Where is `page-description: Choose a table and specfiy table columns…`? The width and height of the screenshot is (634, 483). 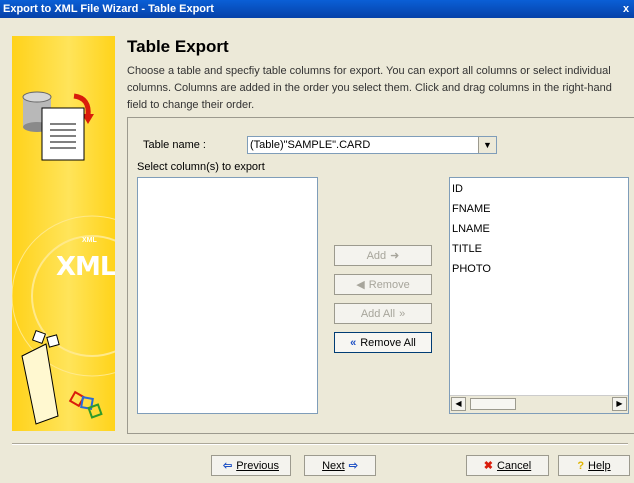 page-description: Choose a table and specfiy table columns… is located at coordinates (369, 88).